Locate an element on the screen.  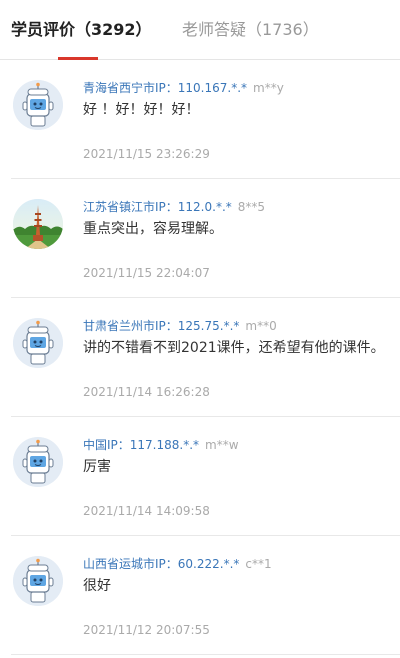
reviewer-name: m**0 is located at coordinates (261, 326).